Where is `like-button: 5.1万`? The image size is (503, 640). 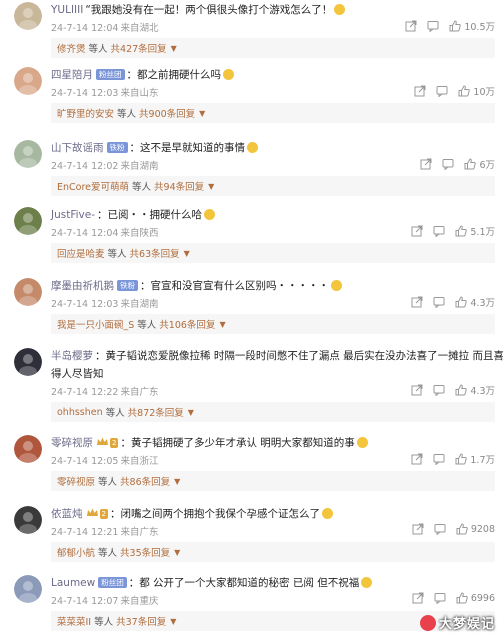
like-button: 5.1万 is located at coordinates (475, 231).